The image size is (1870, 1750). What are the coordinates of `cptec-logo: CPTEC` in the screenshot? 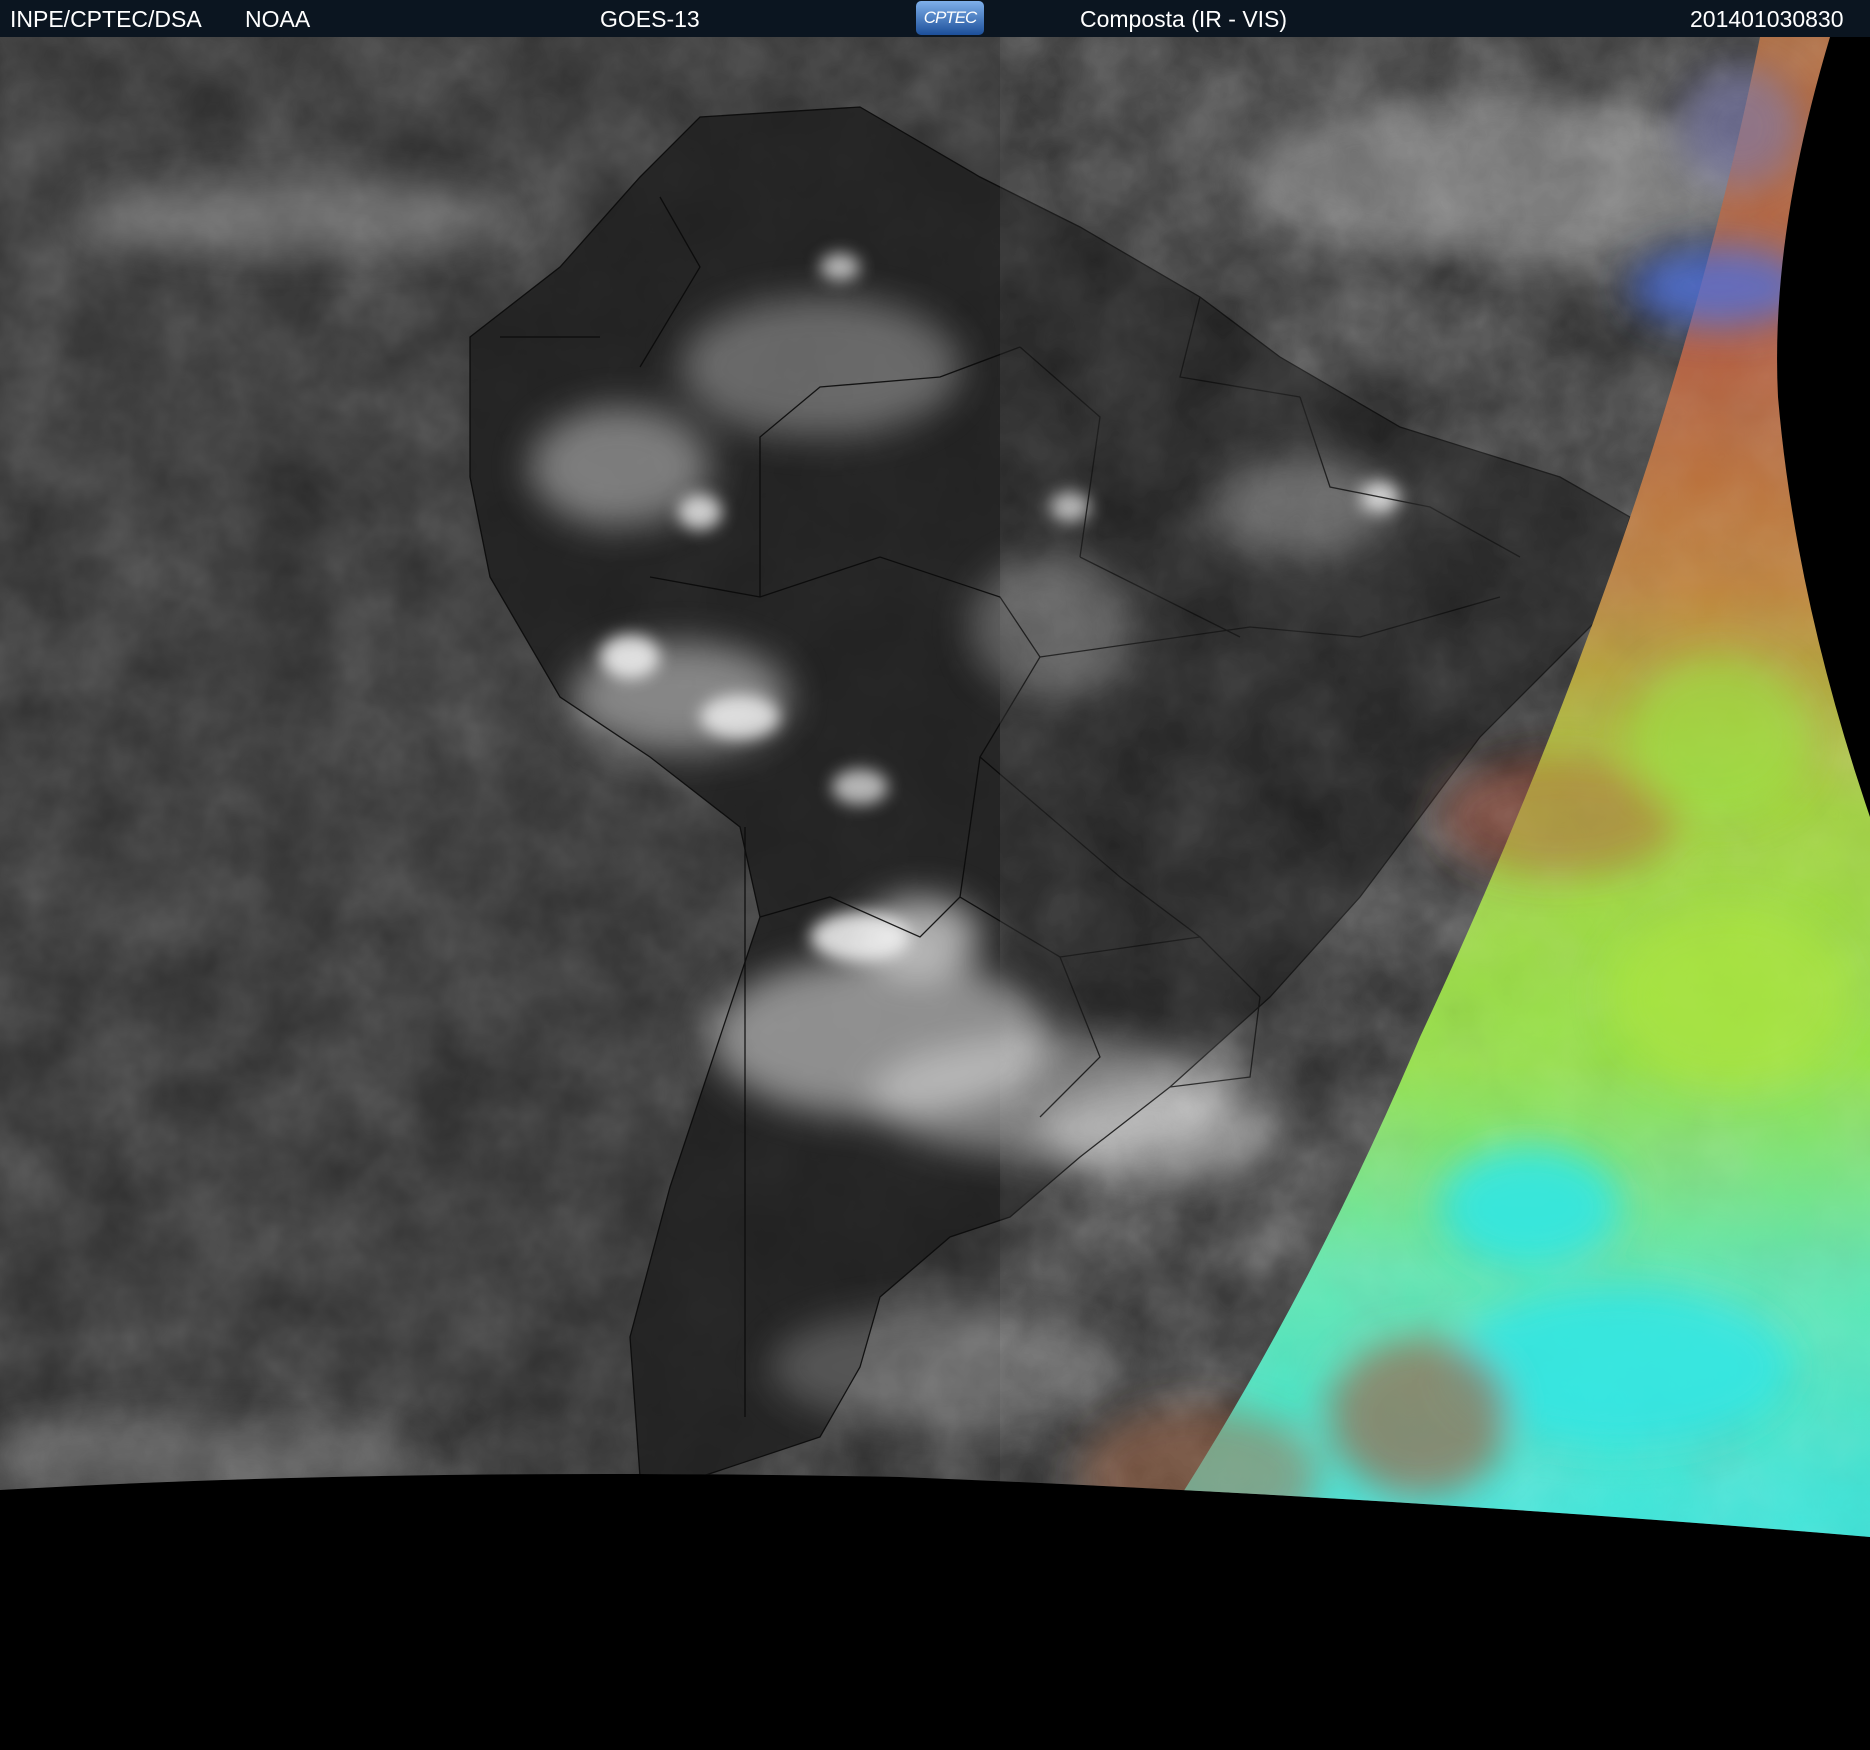 It's located at (950, 18).